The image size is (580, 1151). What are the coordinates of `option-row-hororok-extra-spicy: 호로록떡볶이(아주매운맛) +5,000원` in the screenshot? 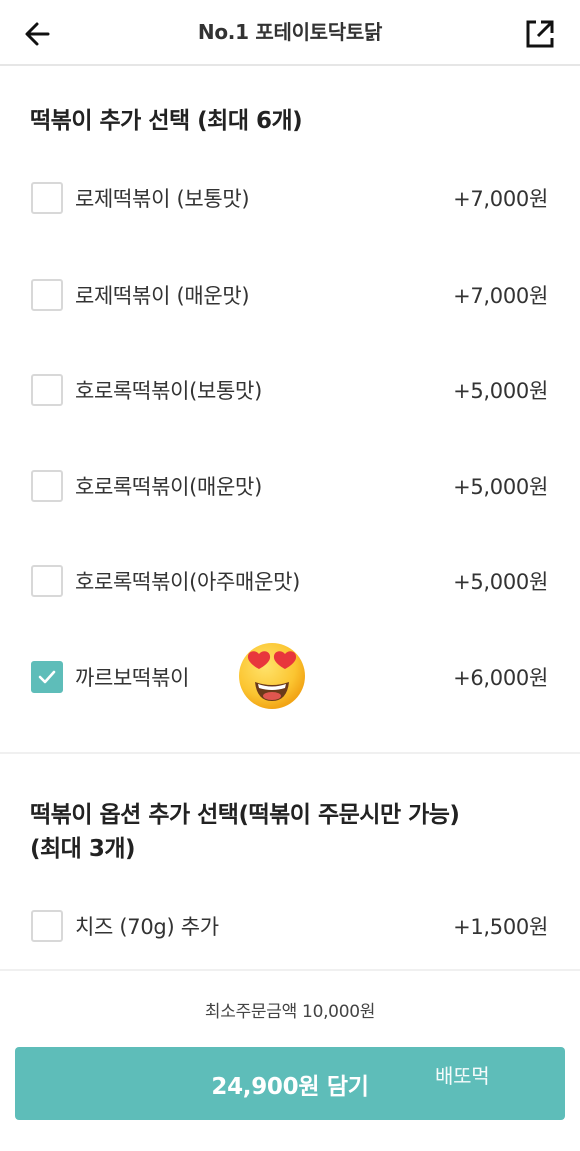 It's located at (290, 581).